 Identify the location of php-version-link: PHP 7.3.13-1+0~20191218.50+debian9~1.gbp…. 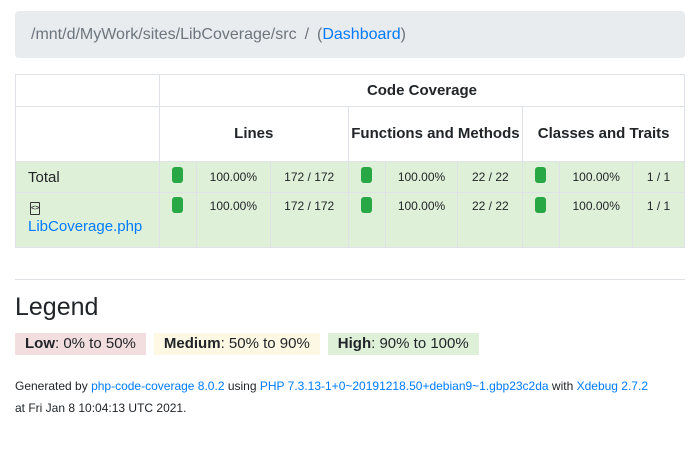
(404, 386).